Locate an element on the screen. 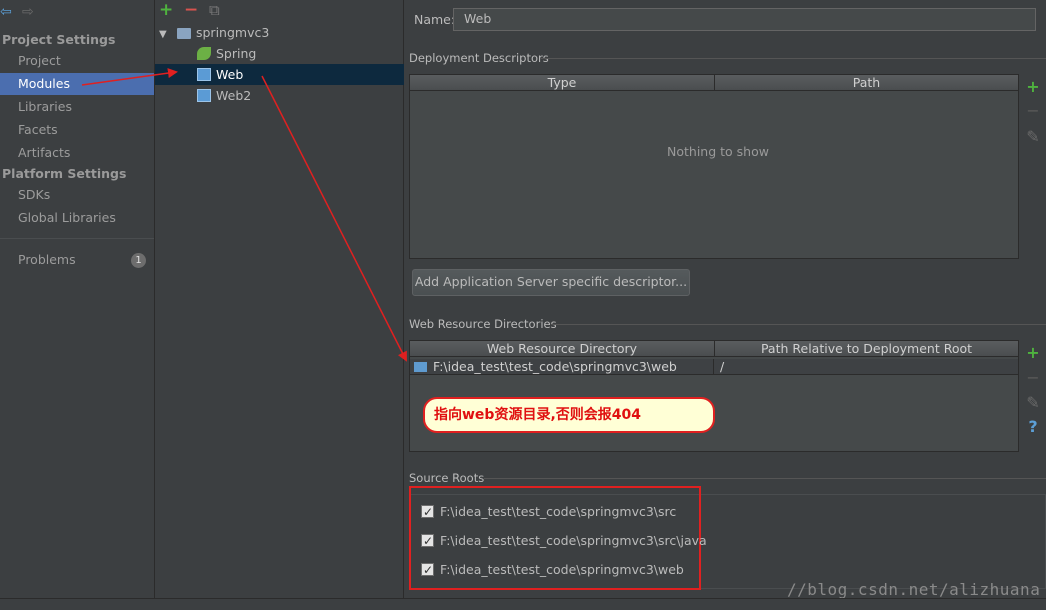  forward-arrow-icon: ⇨ is located at coordinates (28, 12).